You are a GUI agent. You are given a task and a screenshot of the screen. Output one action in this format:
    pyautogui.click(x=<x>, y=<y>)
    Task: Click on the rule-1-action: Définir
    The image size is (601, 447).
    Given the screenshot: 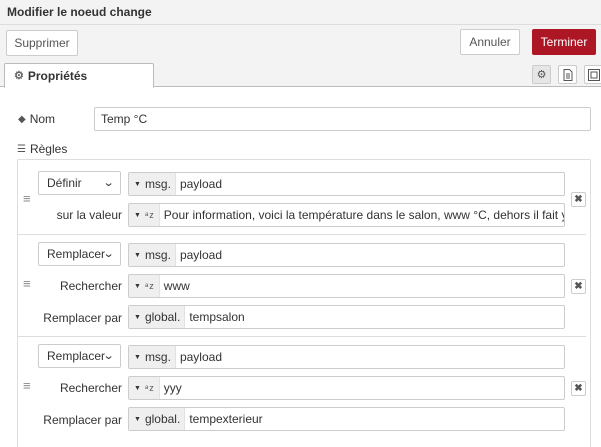 What is the action you would take?
    pyautogui.click(x=64, y=183)
    